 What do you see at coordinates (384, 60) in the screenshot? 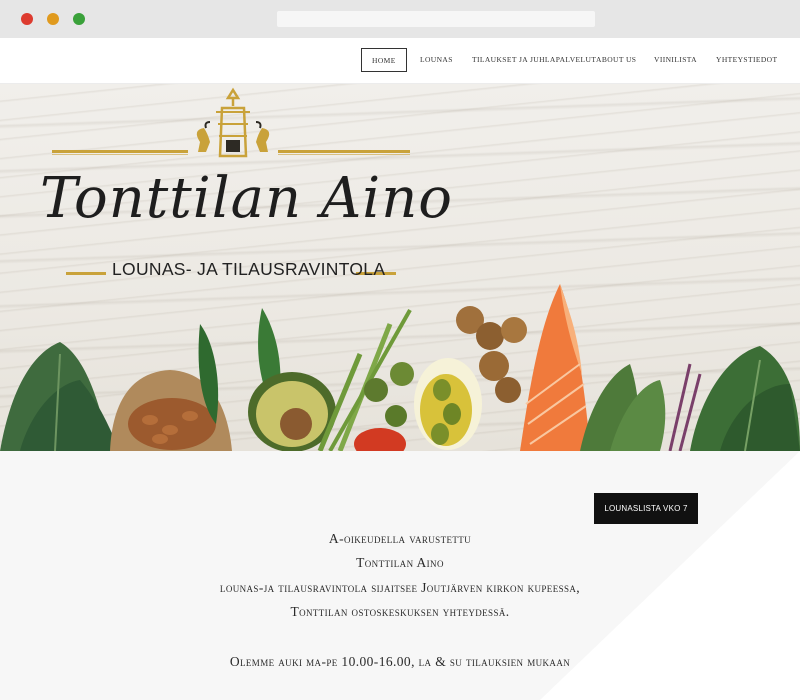
I see `nav-item-home: HOME` at bounding box center [384, 60].